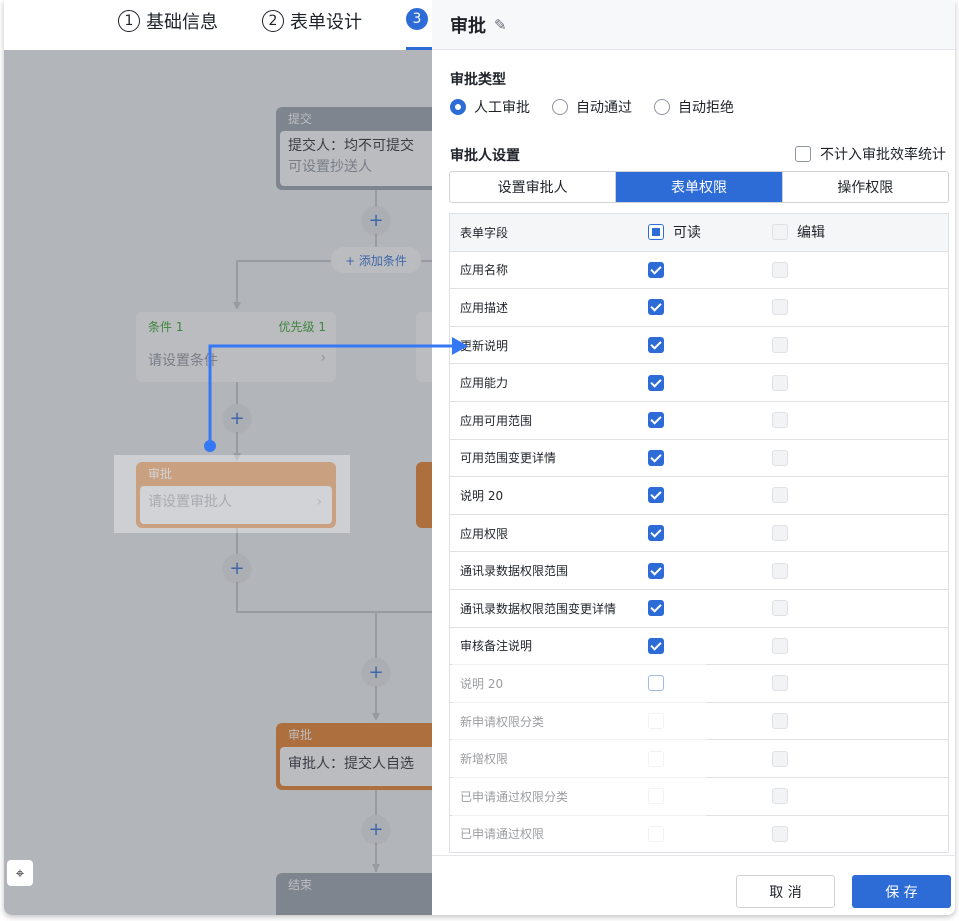 Image resolution: width=959 pixels, height=921 pixels. Describe the element at coordinates (502, 834) in the screenshot. I see `field-name: 已申请通过权限` at that location.